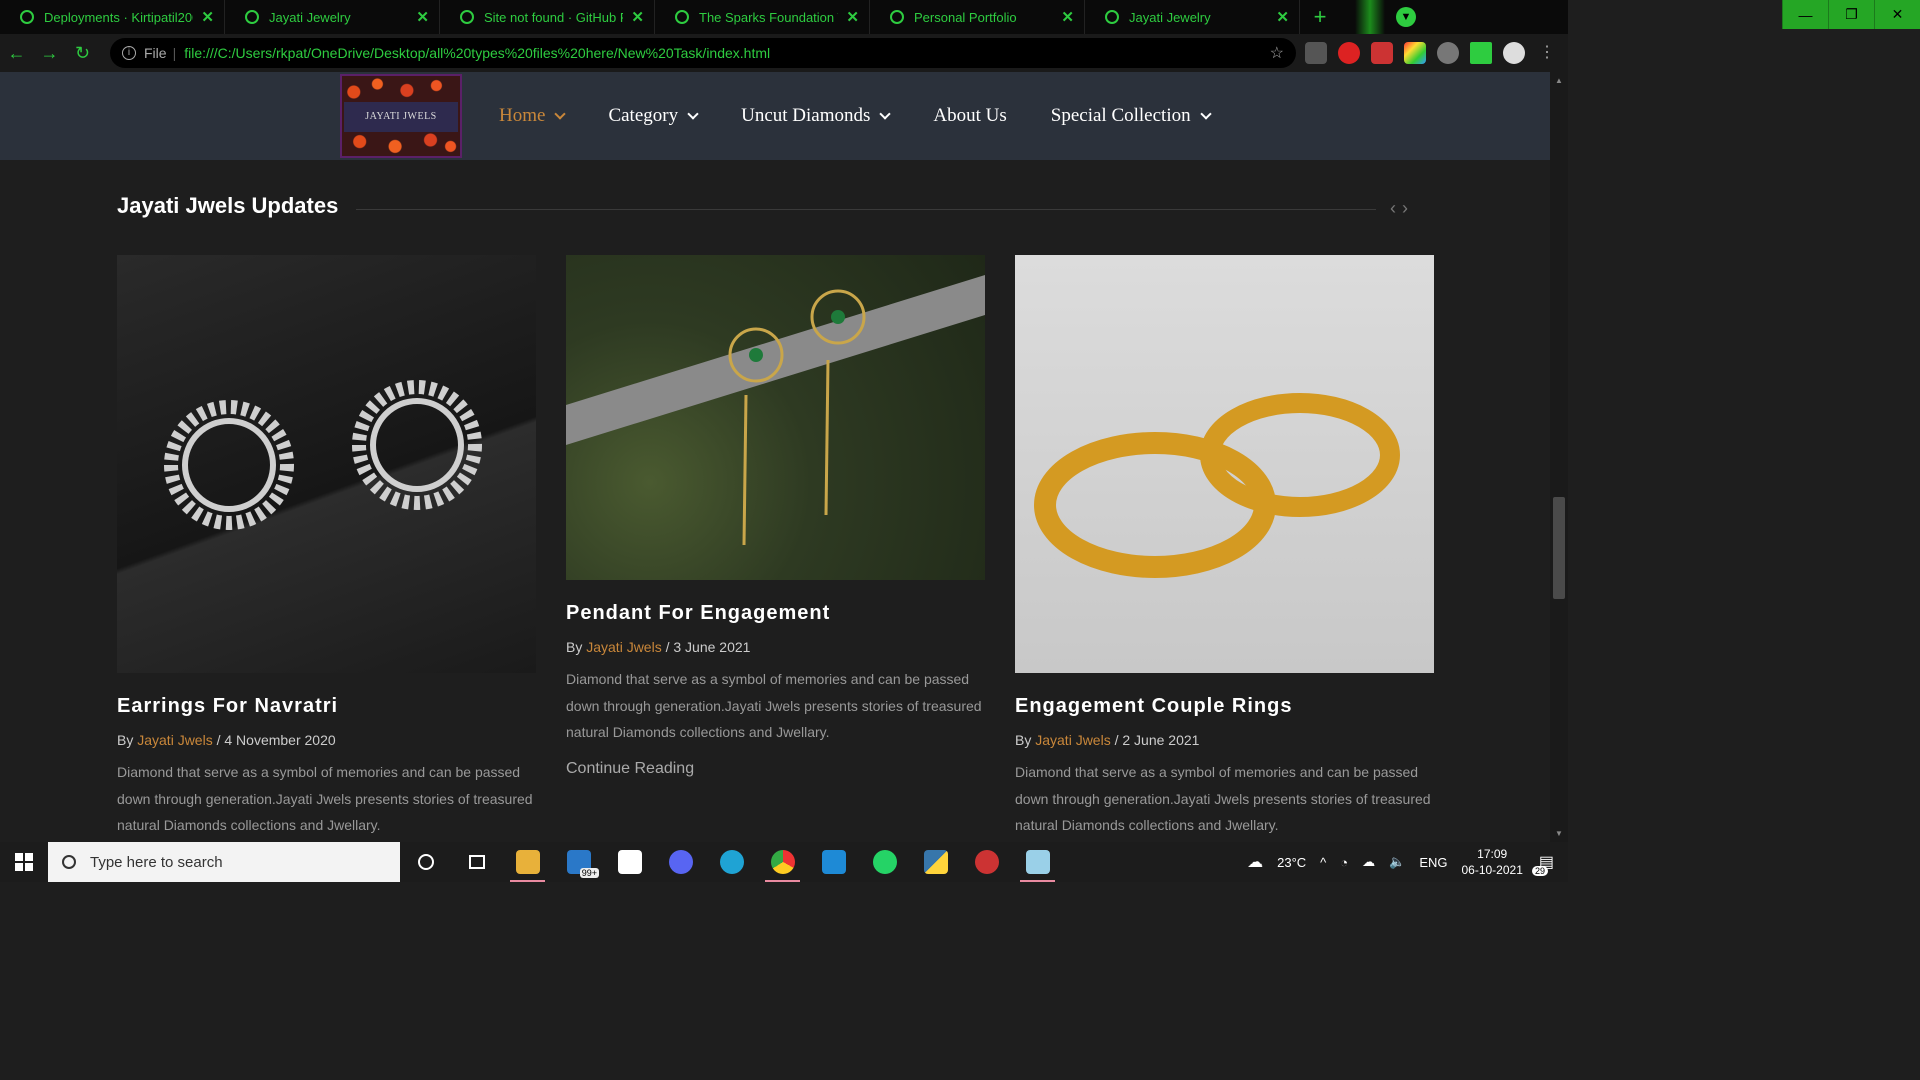 The width and height of the screenshot is (1920, 1080). What do you see at coordinates (476, 862) in the screenshot?
I see `task-view-button` at bounding box center [476, 862].